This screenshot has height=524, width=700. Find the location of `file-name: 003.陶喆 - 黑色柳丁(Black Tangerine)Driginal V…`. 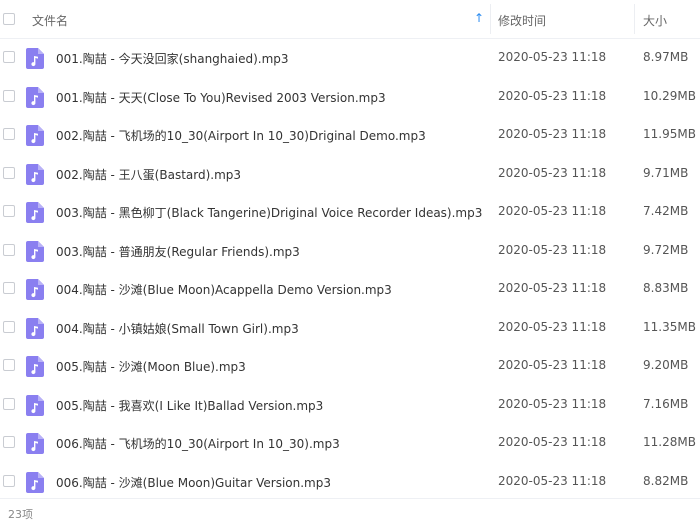

file-name: 003.陶喆 - 黑色柳丁(Black Tangerine)Driginal V… is located at coordinates (269, 212).